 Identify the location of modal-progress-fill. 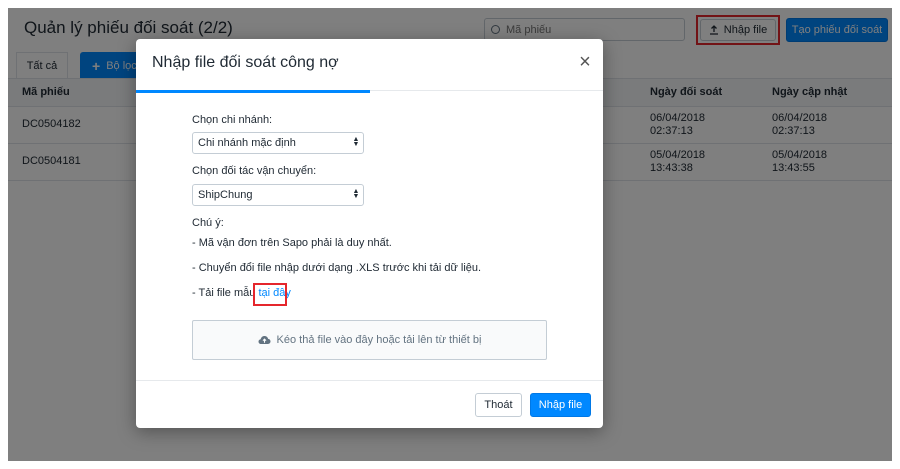
(253, 91).